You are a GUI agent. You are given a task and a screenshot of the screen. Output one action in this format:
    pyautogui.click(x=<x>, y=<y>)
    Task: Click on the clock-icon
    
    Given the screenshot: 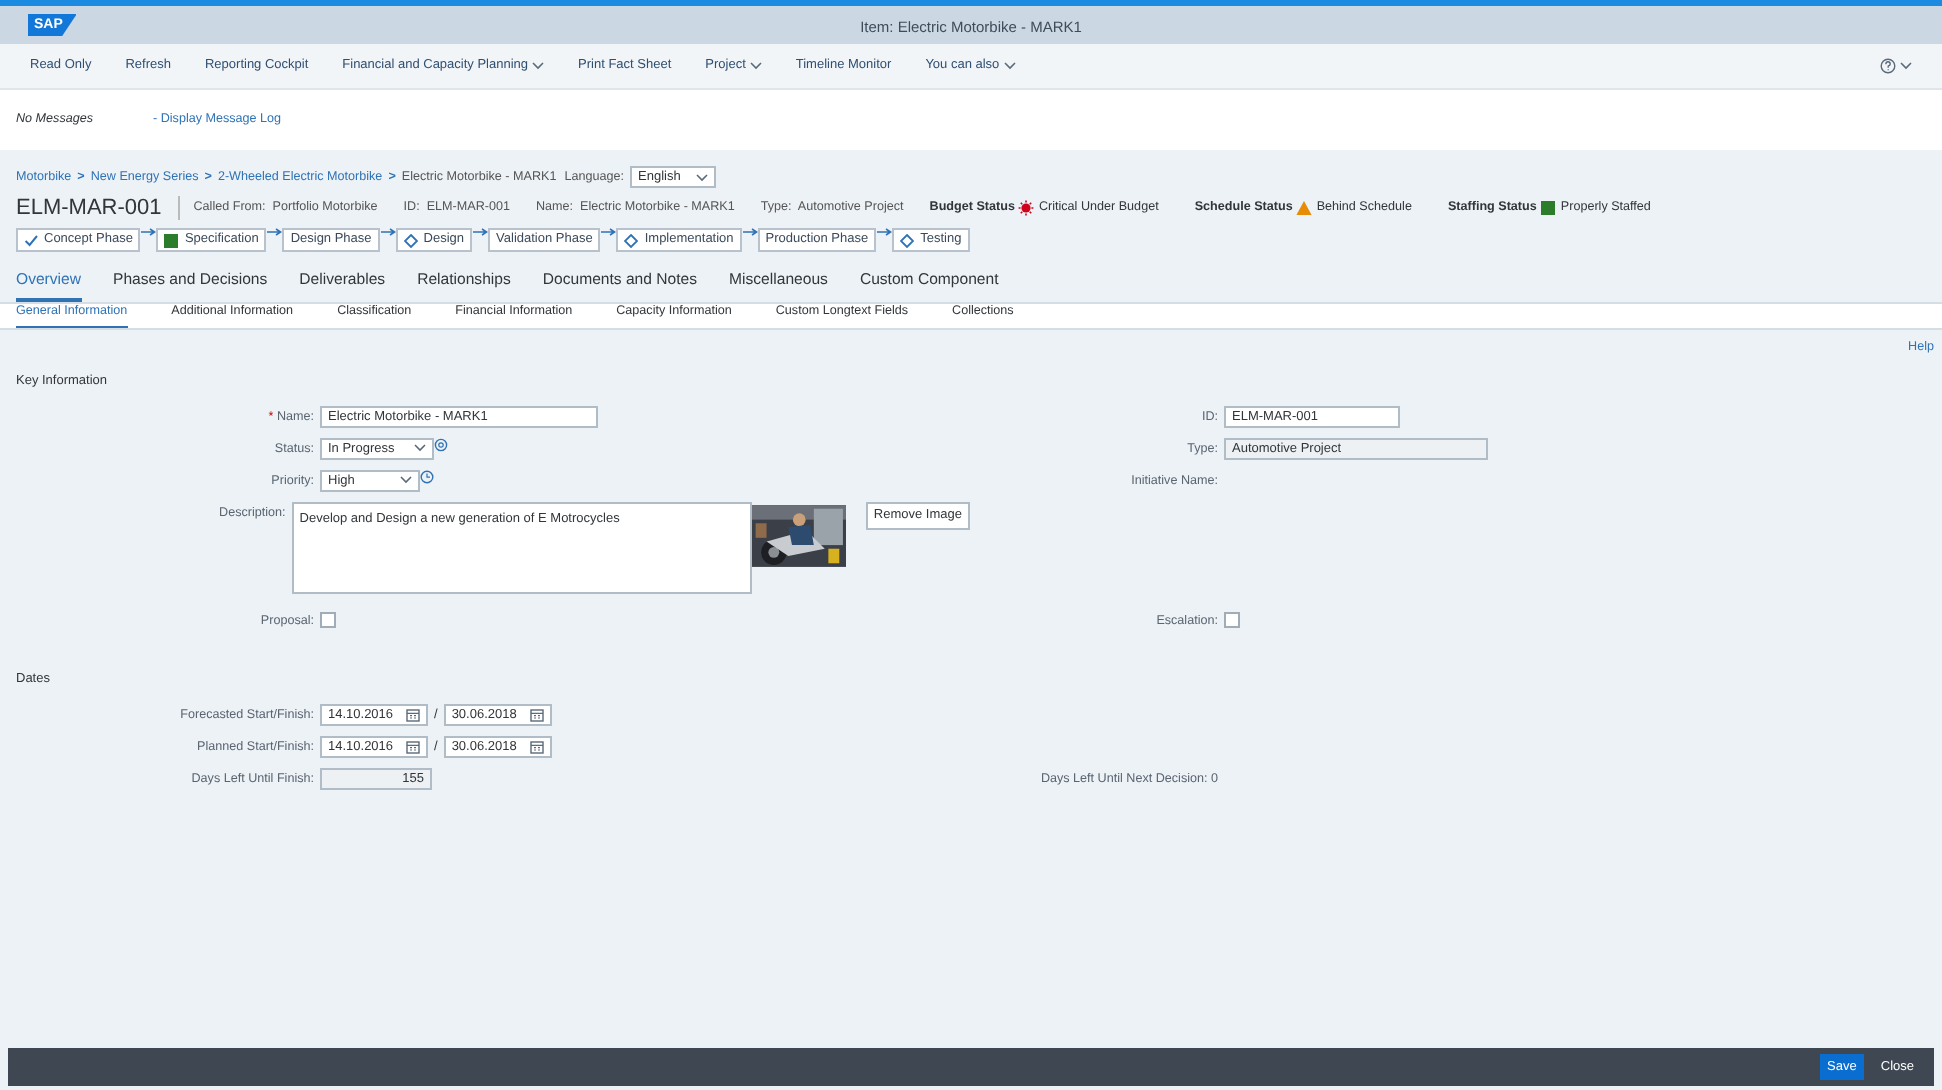 What is the action you would take?
    pyautogui.click(x=427, y=476)
    